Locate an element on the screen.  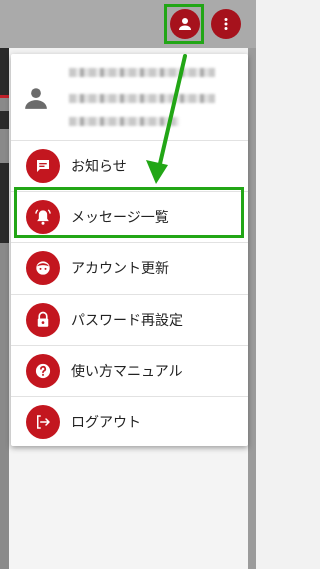
annotation-arrow is located at coordinates (166, 119).